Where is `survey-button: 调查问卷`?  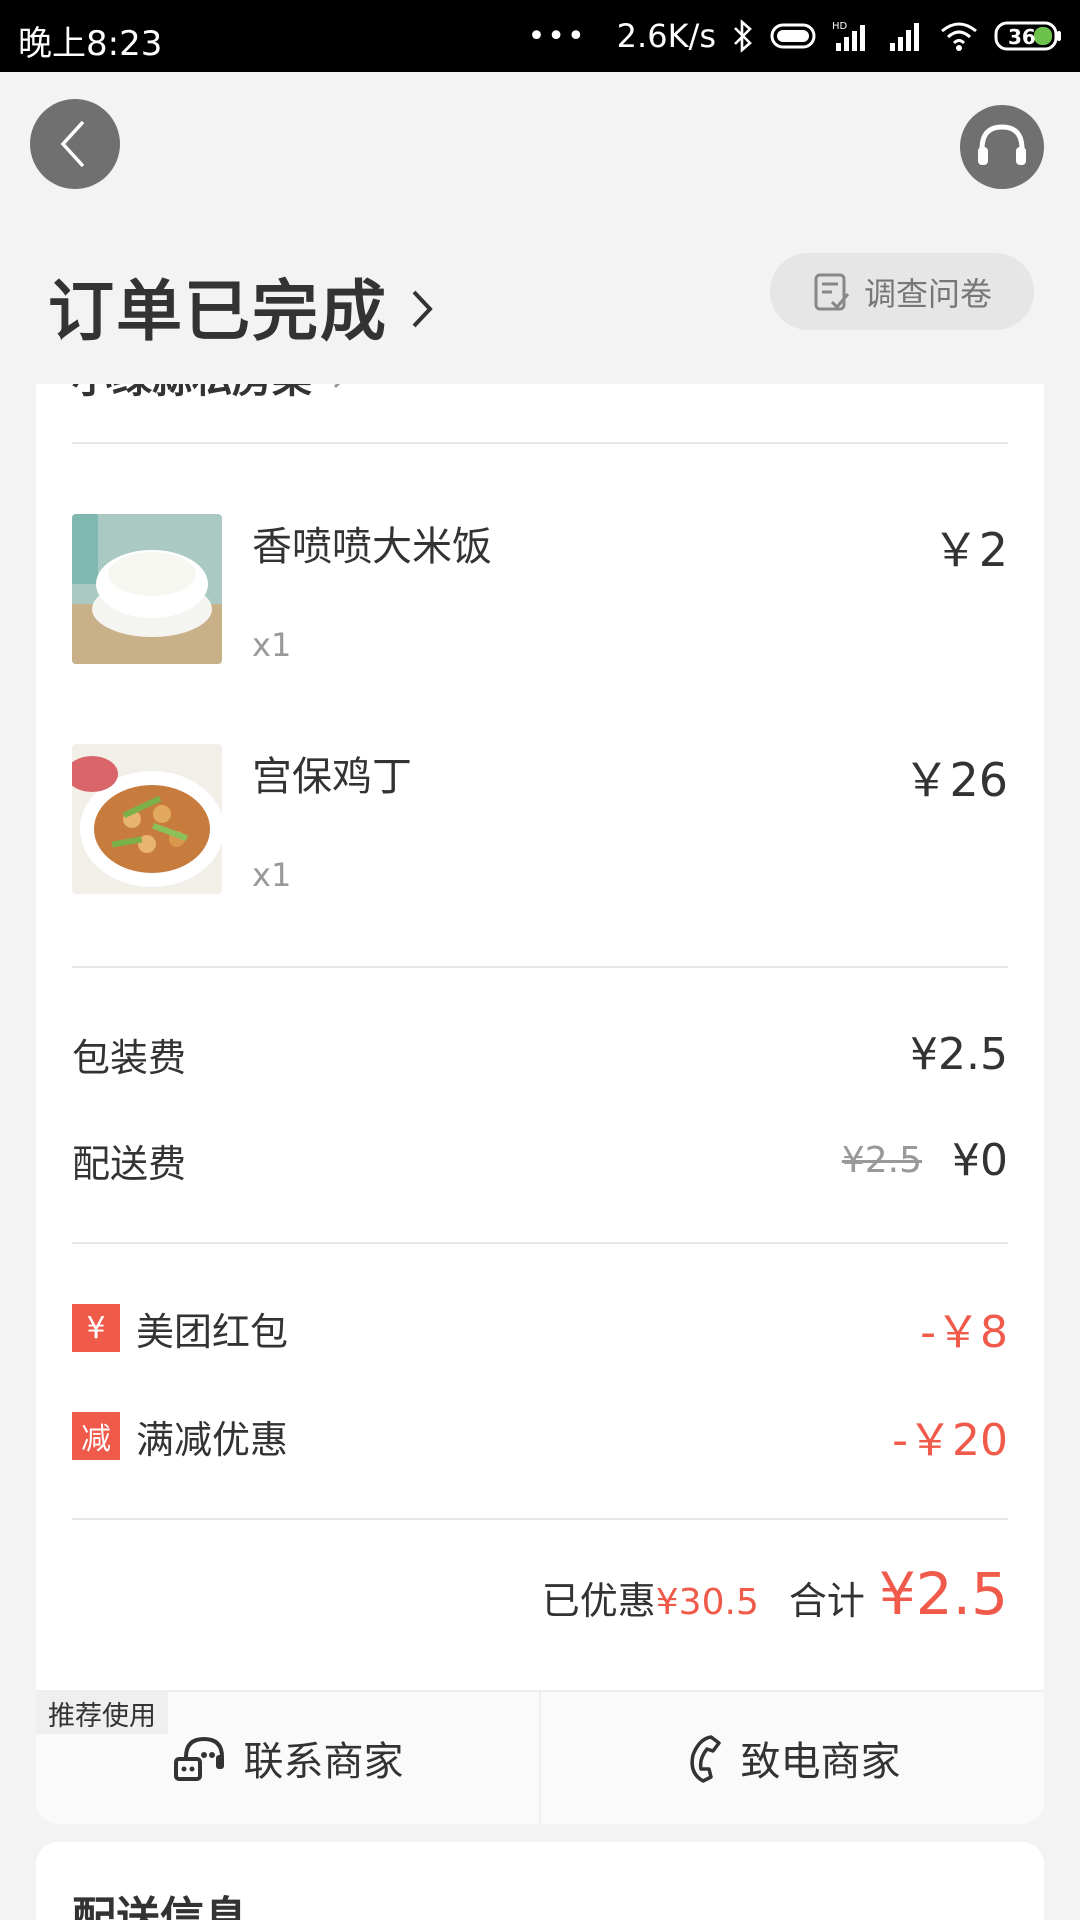
survey-button: 调查问卷 is located at coordinates (902, 291).